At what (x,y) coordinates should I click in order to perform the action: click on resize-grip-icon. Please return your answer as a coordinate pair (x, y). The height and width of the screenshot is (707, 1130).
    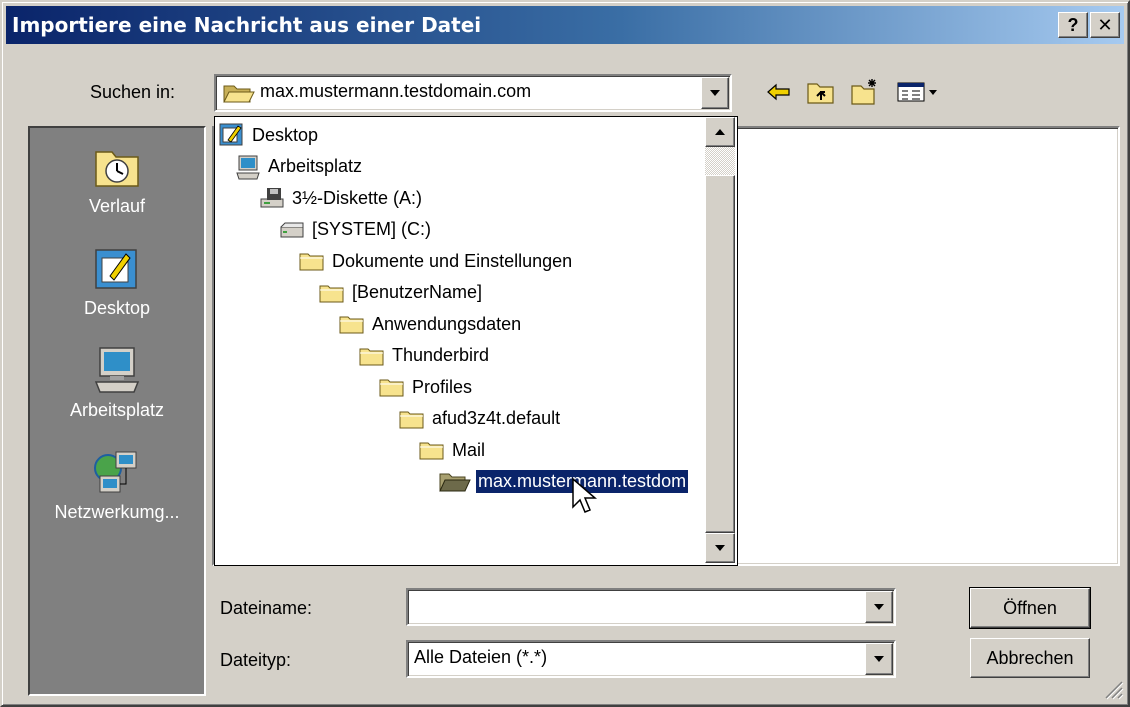
    Looking at the image, I should click on (1113, 689).